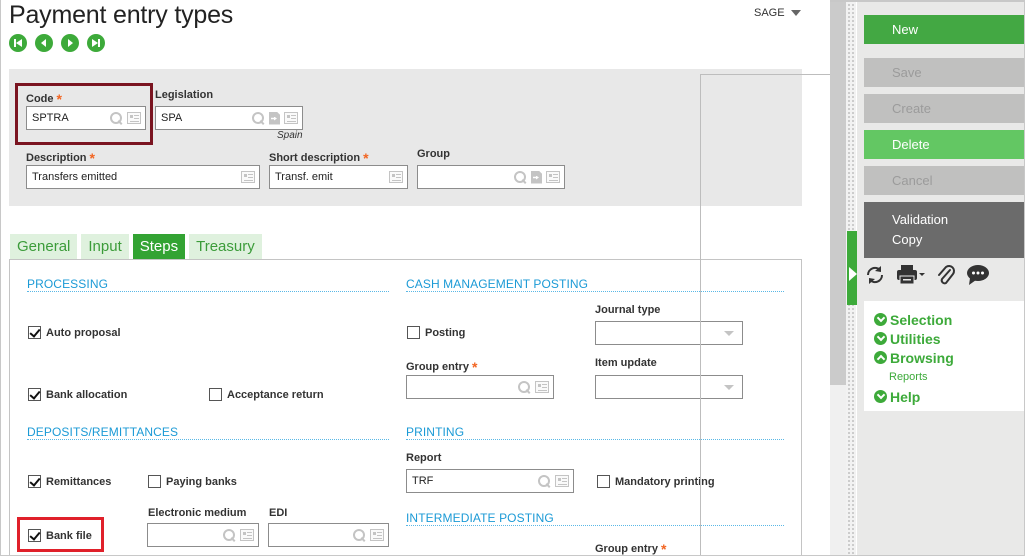  Describe the element at coordinates (18, 43) in the screenshot. I see `first-record-button` at that location.